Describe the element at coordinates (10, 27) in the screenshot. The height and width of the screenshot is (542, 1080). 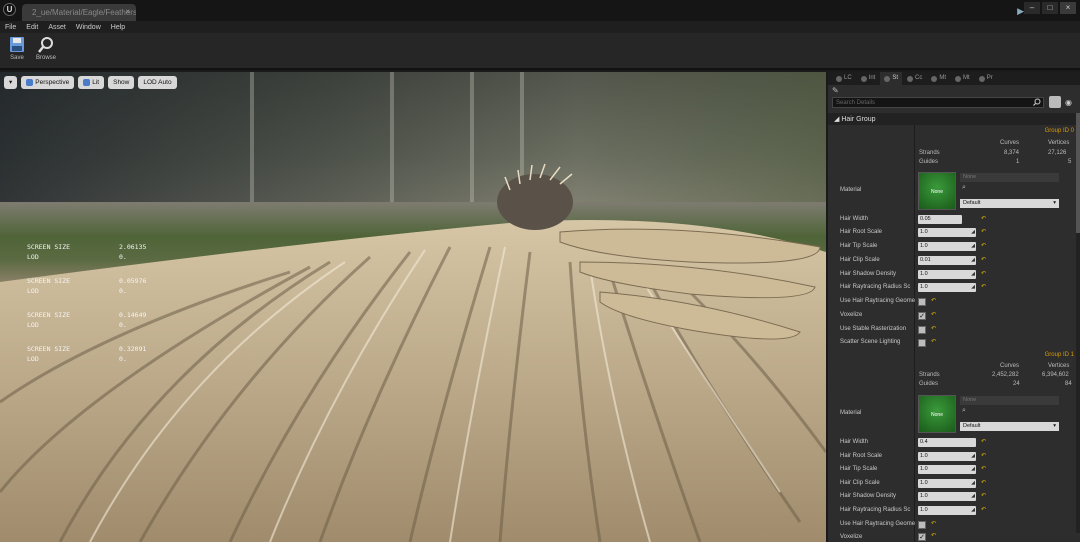
I see `menu-file: File` at that location.